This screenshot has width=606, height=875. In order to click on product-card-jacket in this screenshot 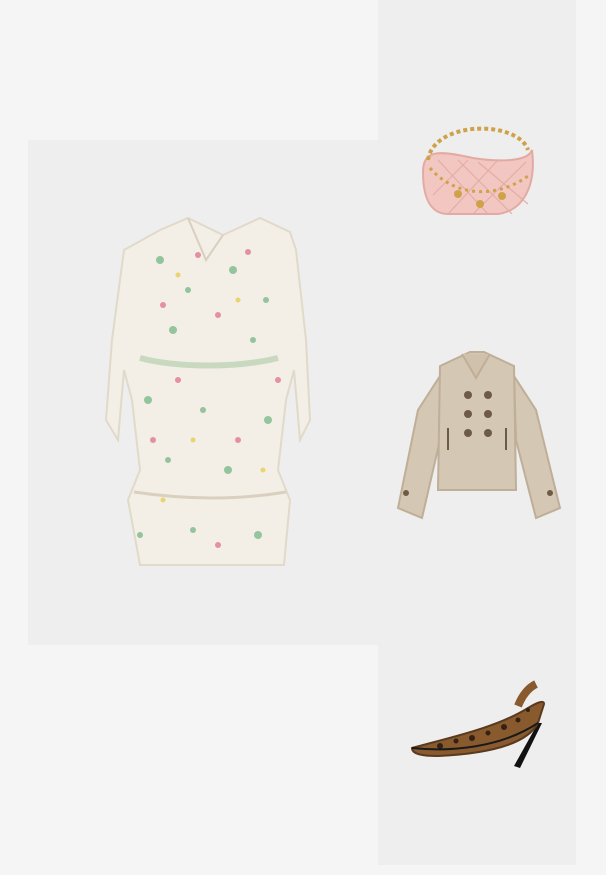, I will do `click(477, 434)`.